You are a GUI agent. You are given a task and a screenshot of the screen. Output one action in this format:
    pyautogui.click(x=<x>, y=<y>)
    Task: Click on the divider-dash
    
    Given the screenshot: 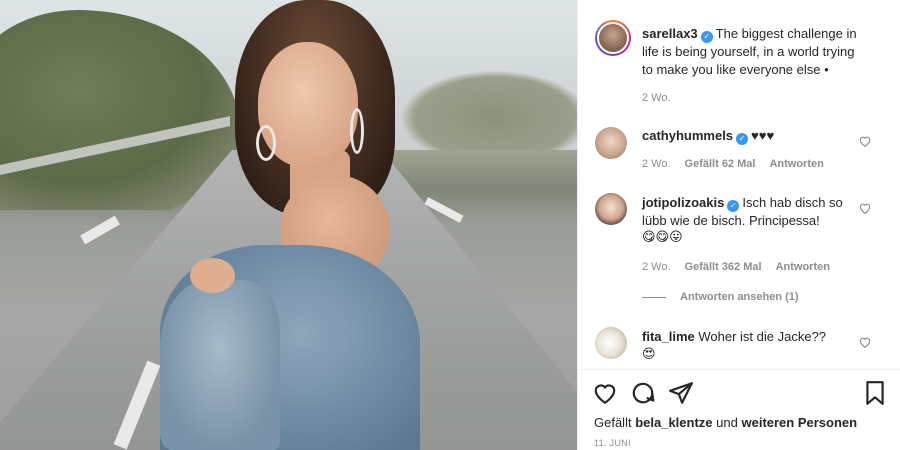 What is the action you would take?
    pyautogui.click(x=654, y=297)
    